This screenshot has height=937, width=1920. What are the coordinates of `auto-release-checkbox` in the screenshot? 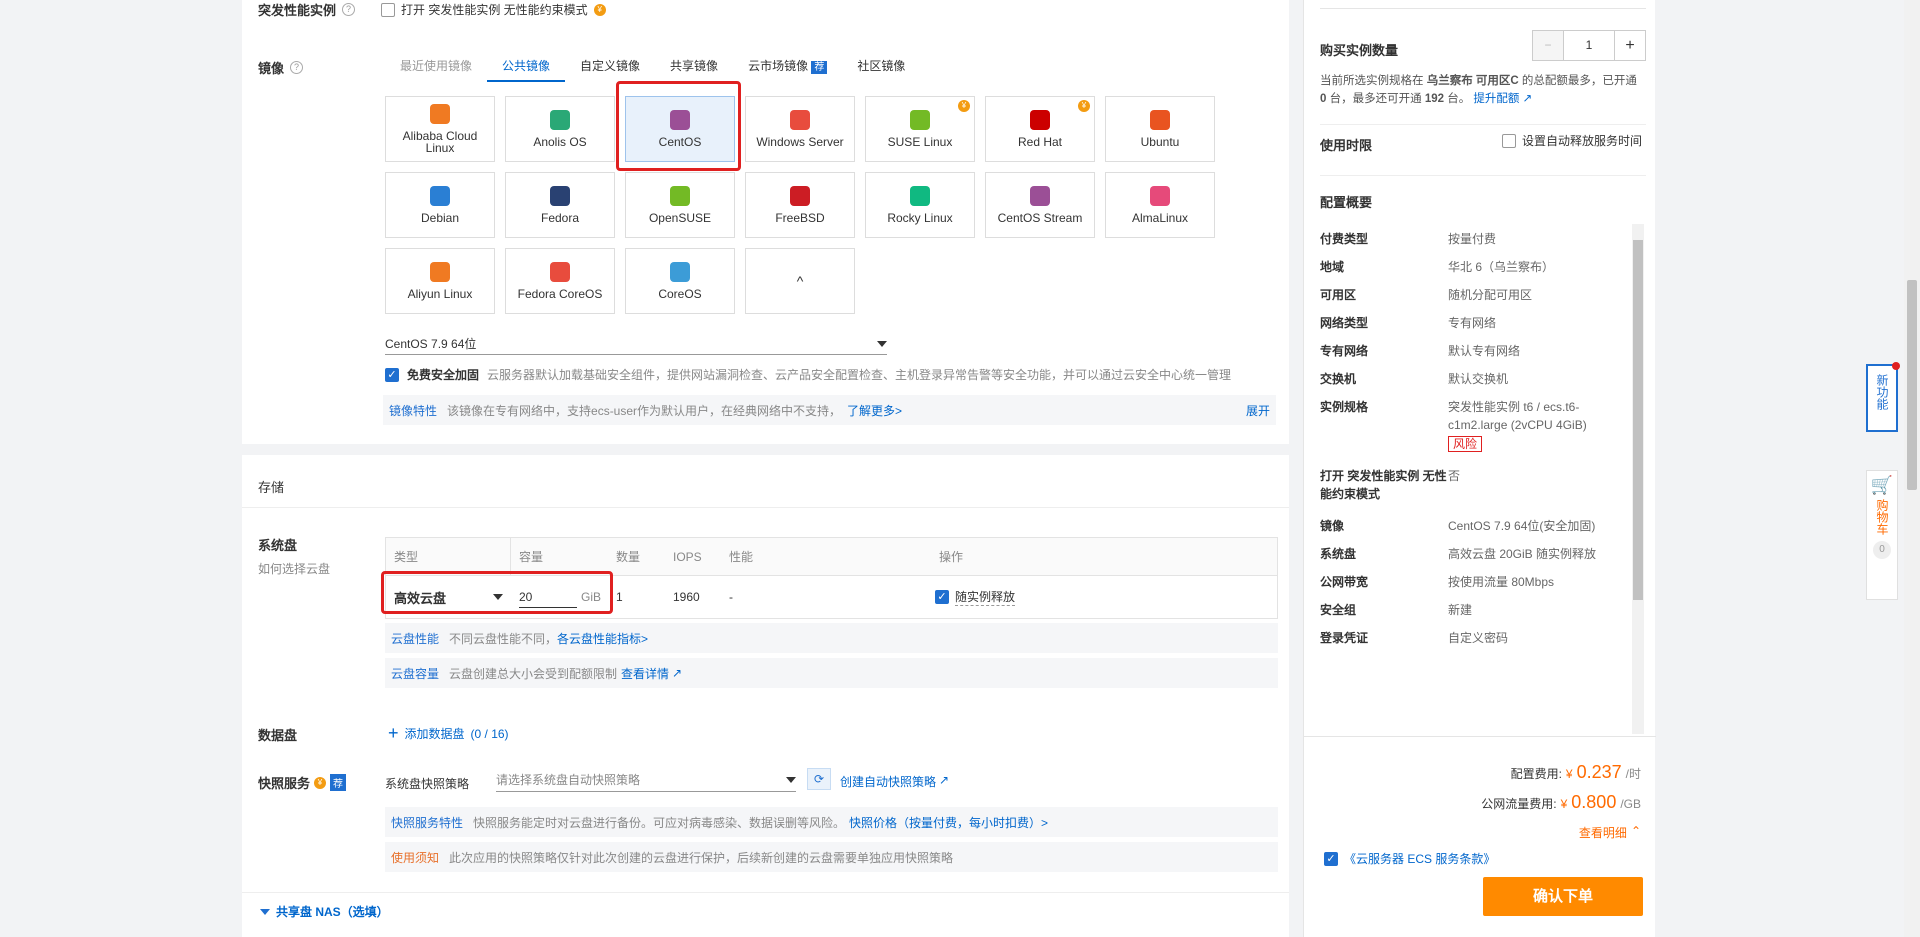 It's located at (1509, 140).